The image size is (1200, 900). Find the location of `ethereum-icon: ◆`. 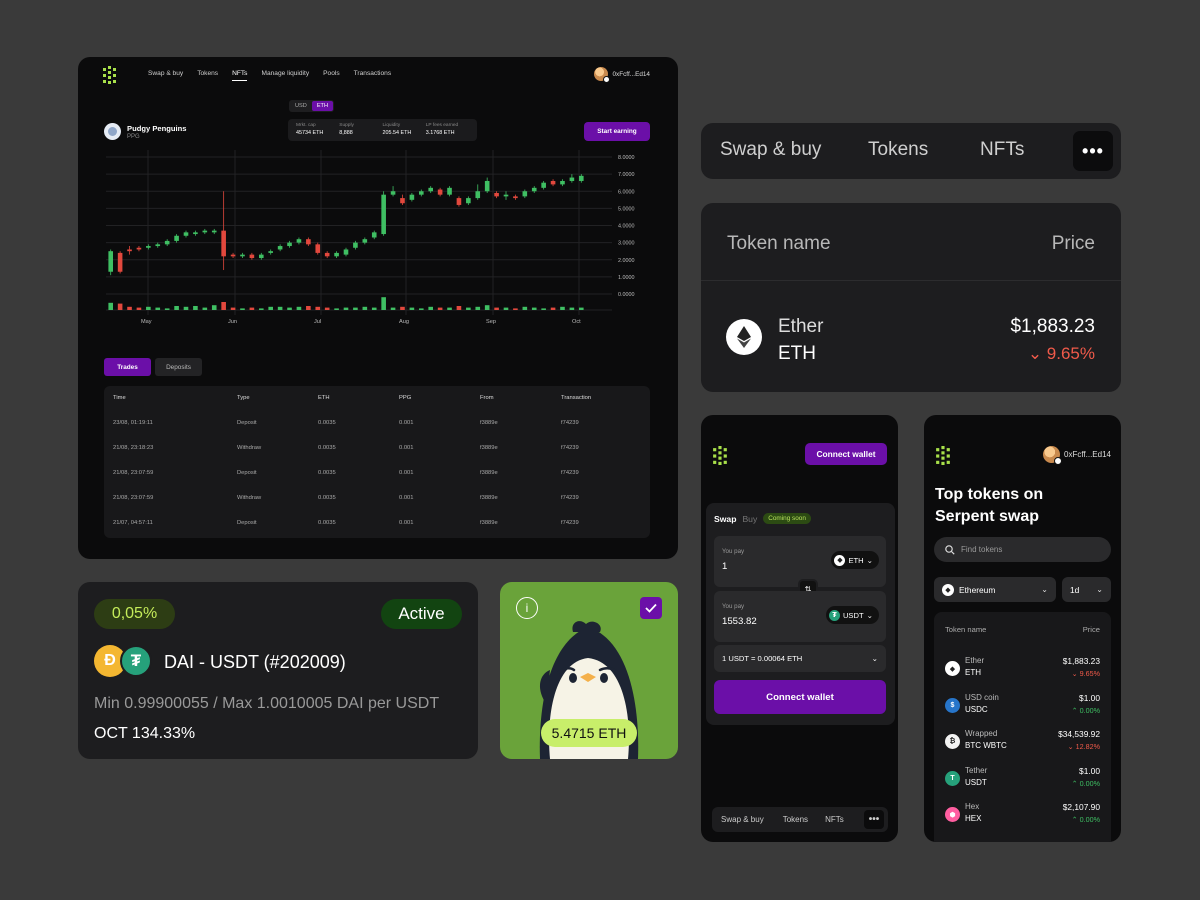

ethereum-icon: ◆ is located at coordinates (840, 560).